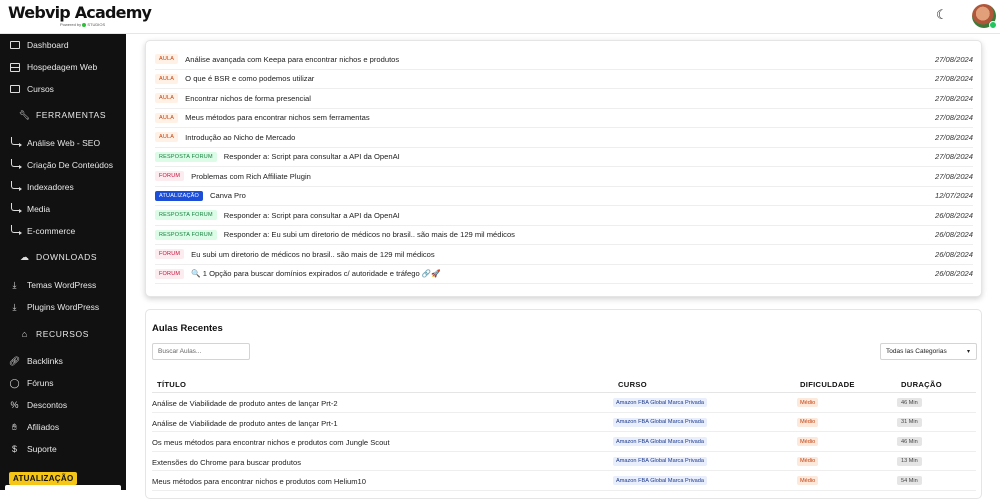  What do you see at coordinates (909, 441) in the screenshot?
I see `duration-badge: 46 Min` at bounding box center [909, 441].